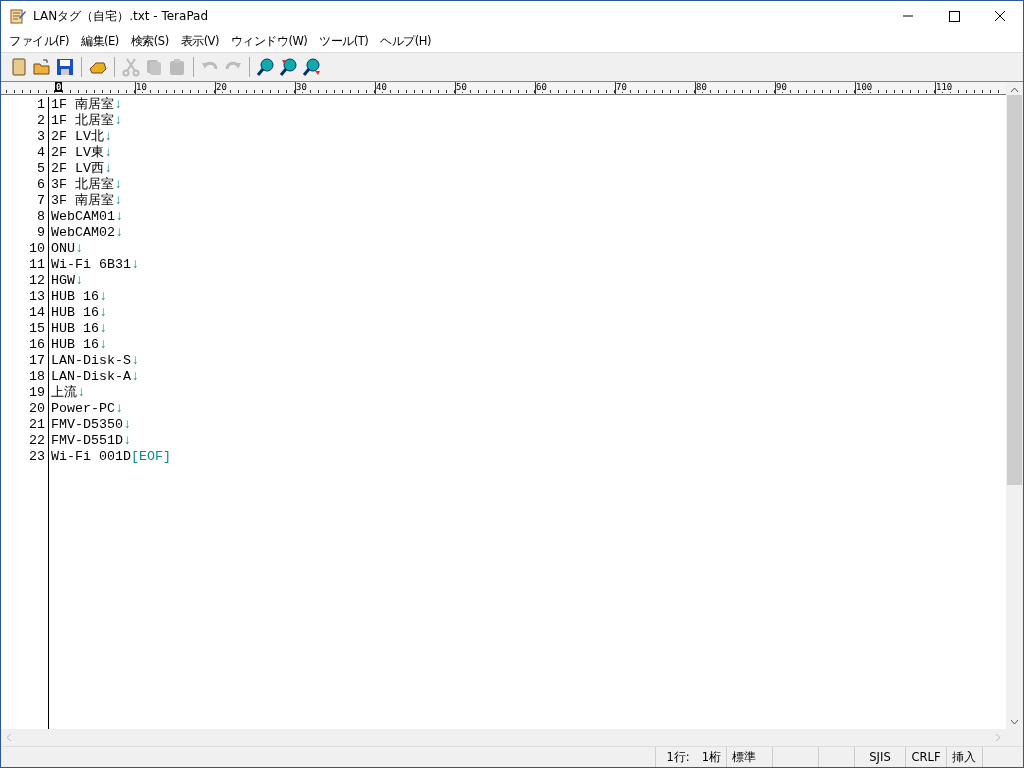 The image size is (1024, 768). I want to click on ruler-label: 10, so click(142, 87).